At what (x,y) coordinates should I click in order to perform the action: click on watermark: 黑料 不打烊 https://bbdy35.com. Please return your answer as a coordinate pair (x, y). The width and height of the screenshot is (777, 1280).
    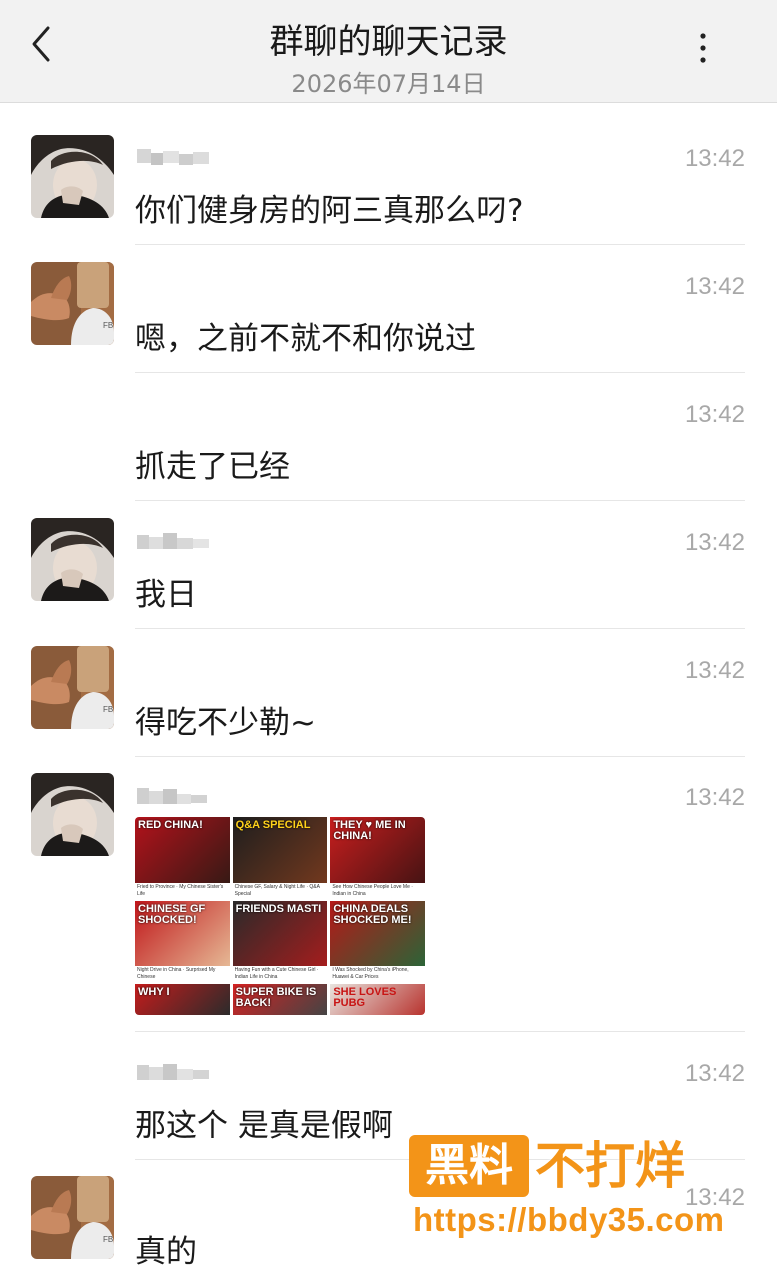
    Looking at the image, I should click on (574, 1190).